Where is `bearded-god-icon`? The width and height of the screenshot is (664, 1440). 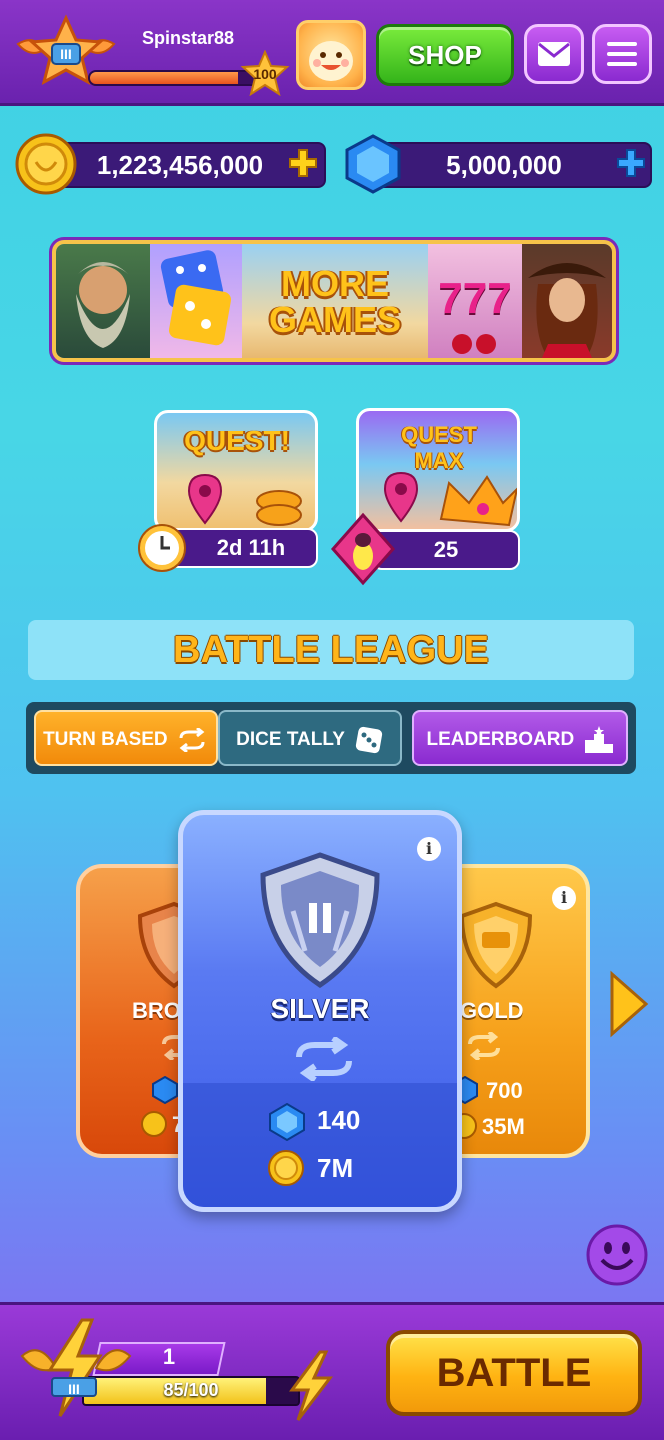
bearded-god-icon is located at coordinates (103, 305).